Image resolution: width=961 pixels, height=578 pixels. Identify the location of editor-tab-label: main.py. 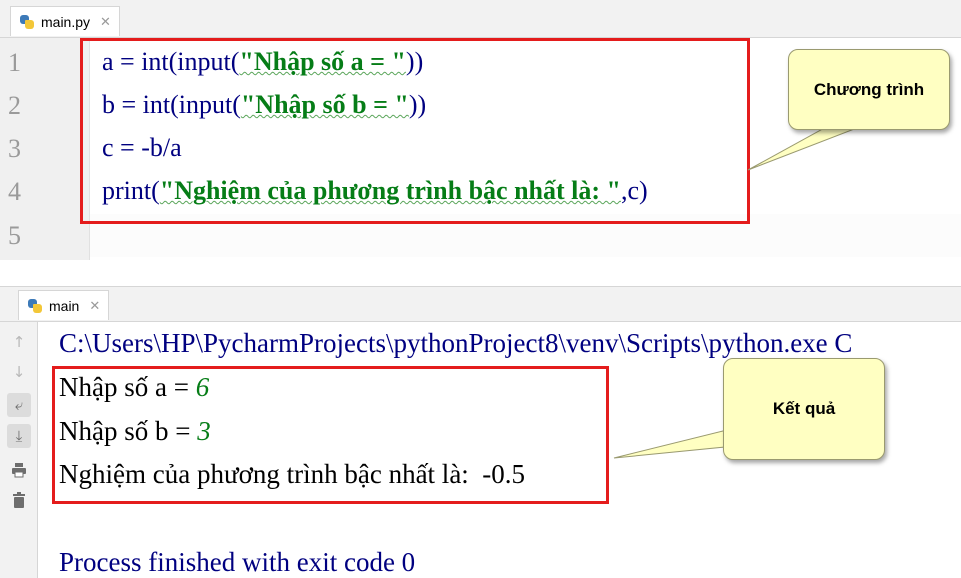
(66, 21).